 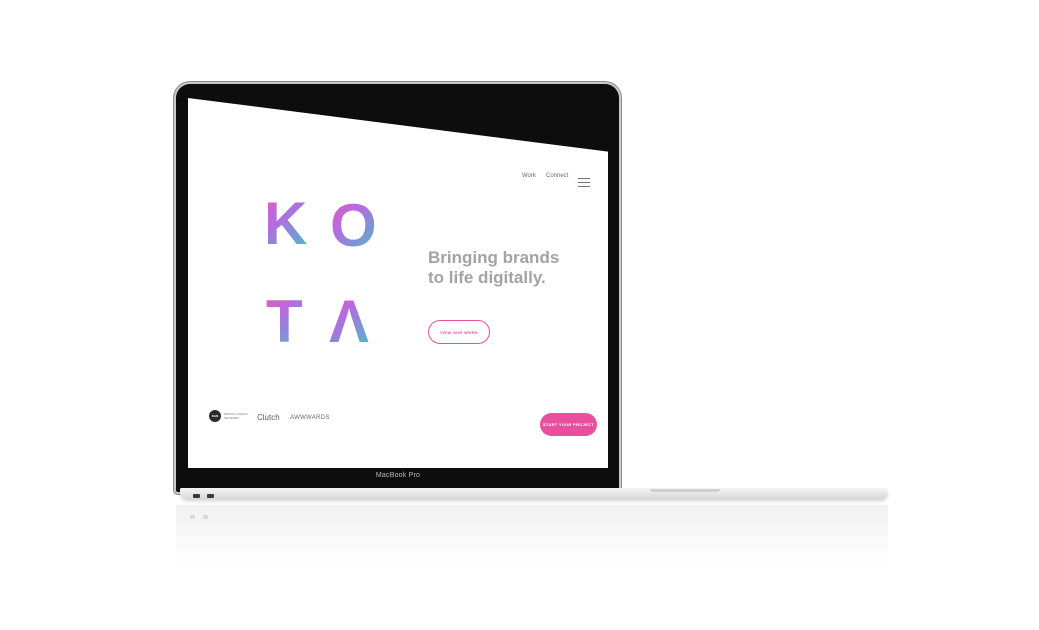 I want to click on logo-letter-o: O, so click(x=353, y=225).